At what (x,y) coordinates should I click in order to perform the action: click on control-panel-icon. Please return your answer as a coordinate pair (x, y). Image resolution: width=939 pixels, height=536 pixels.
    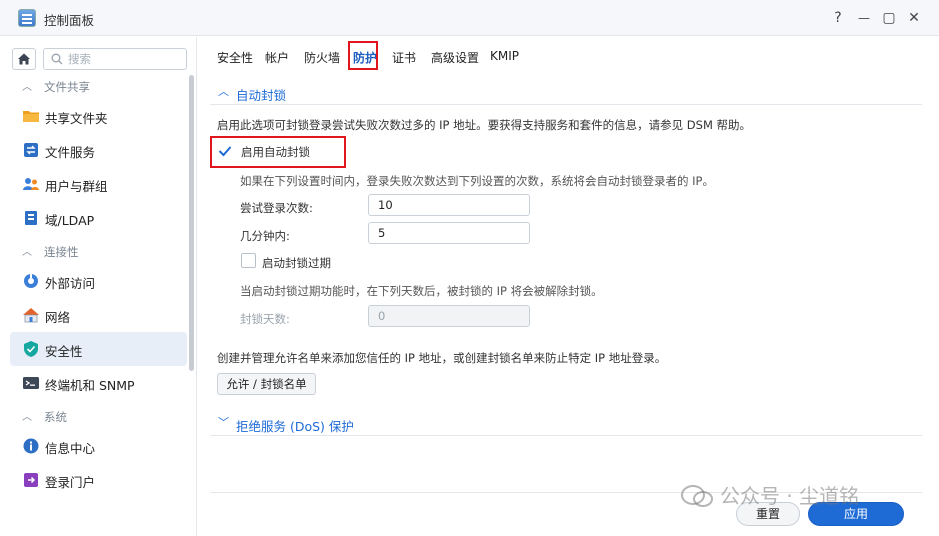
    Looking at the image, I should click on (27, 18).